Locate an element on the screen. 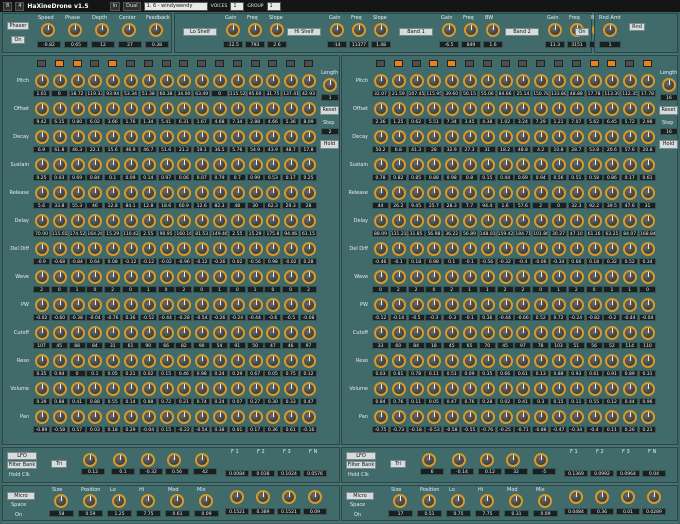 The height and width of the screenshot is (524, 680). lfo-f2-value: 0.0289 is located at coordinates (654, 511).